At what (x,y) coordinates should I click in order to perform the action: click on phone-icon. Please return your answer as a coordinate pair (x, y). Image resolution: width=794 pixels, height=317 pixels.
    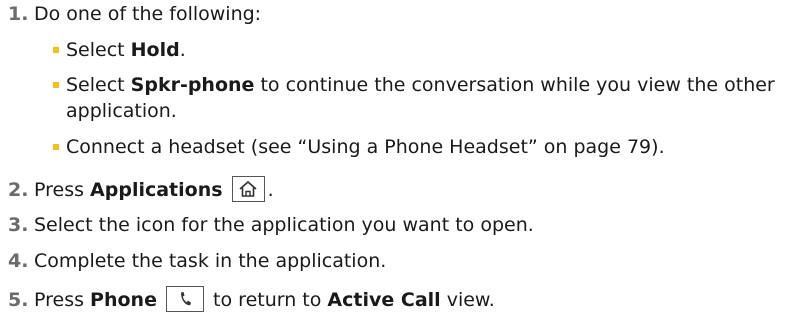
    Looking at the image, I should click on (186, 299).